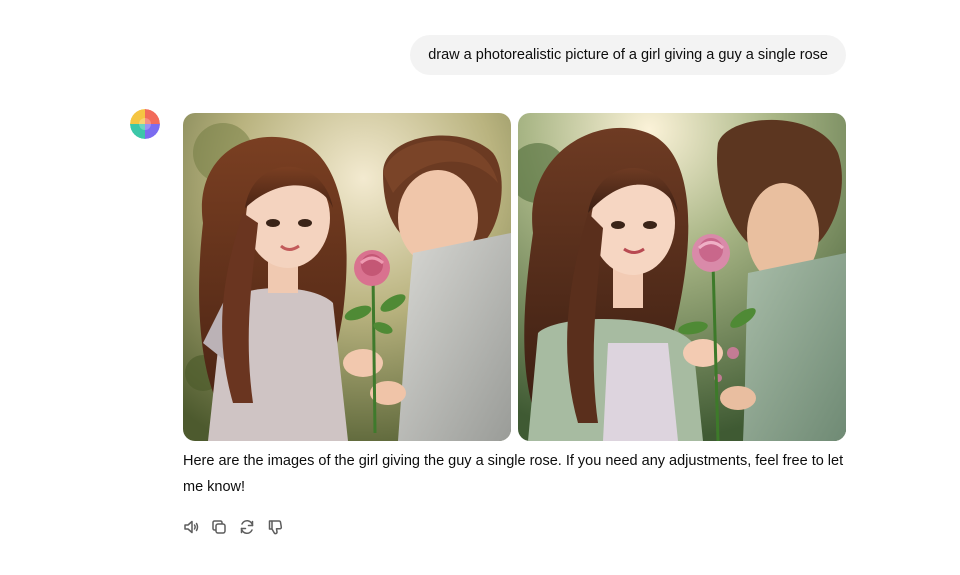  I want to click on copy-icon, so click(219, 527).